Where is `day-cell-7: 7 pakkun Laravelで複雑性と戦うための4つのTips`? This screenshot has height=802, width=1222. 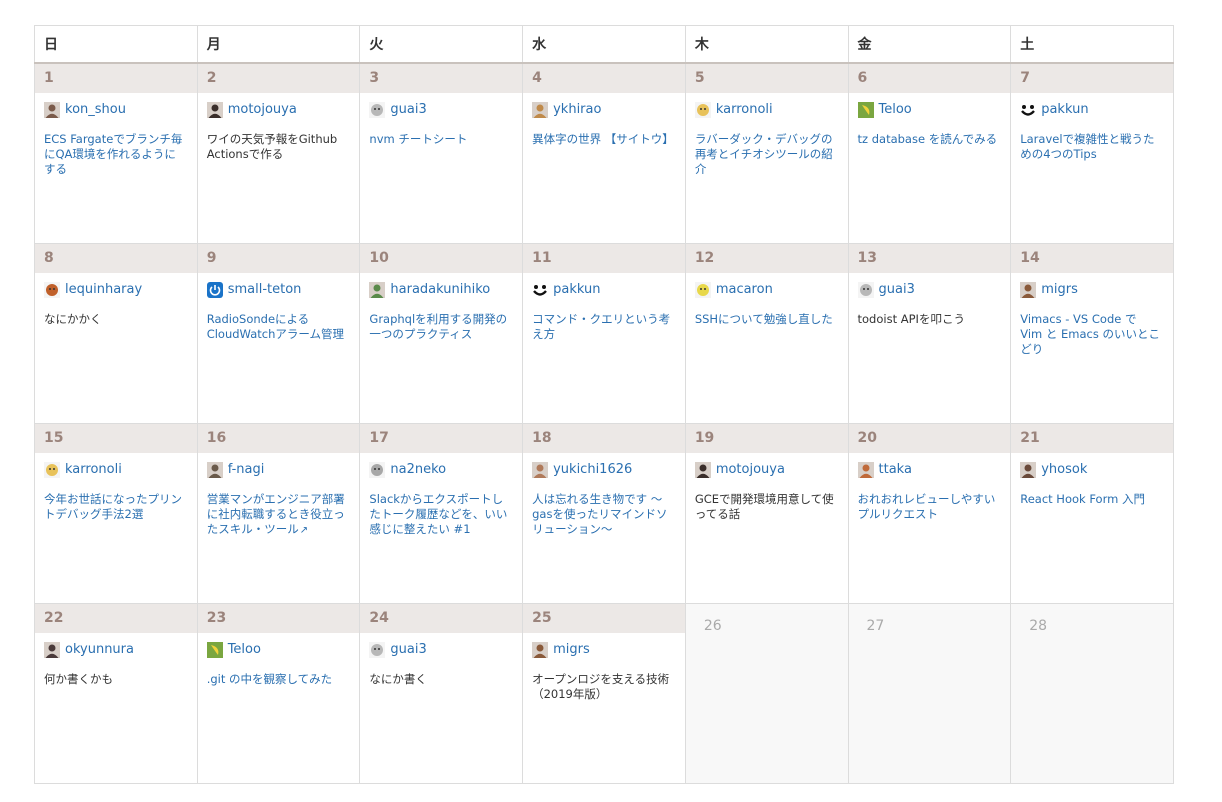 day-cell-7: 7 pakkun Laravelで複雑性と戦うための4つのTips is located at coordinates (1092, 153).